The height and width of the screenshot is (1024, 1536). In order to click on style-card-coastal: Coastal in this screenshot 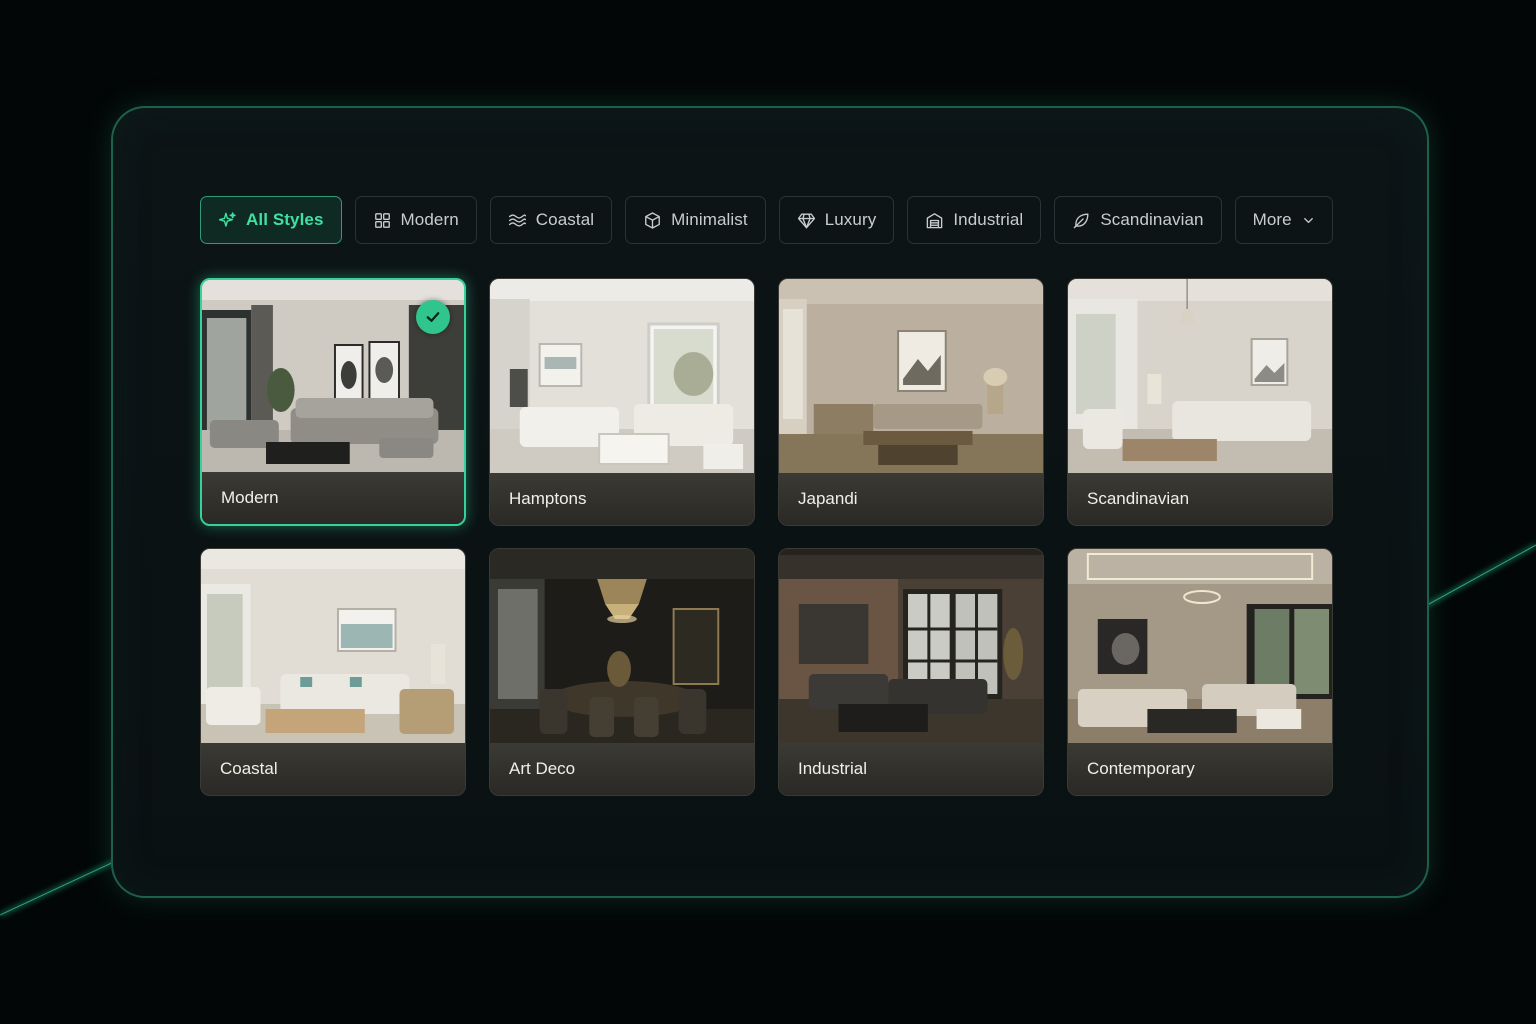, I will do `click(333, 672)`.